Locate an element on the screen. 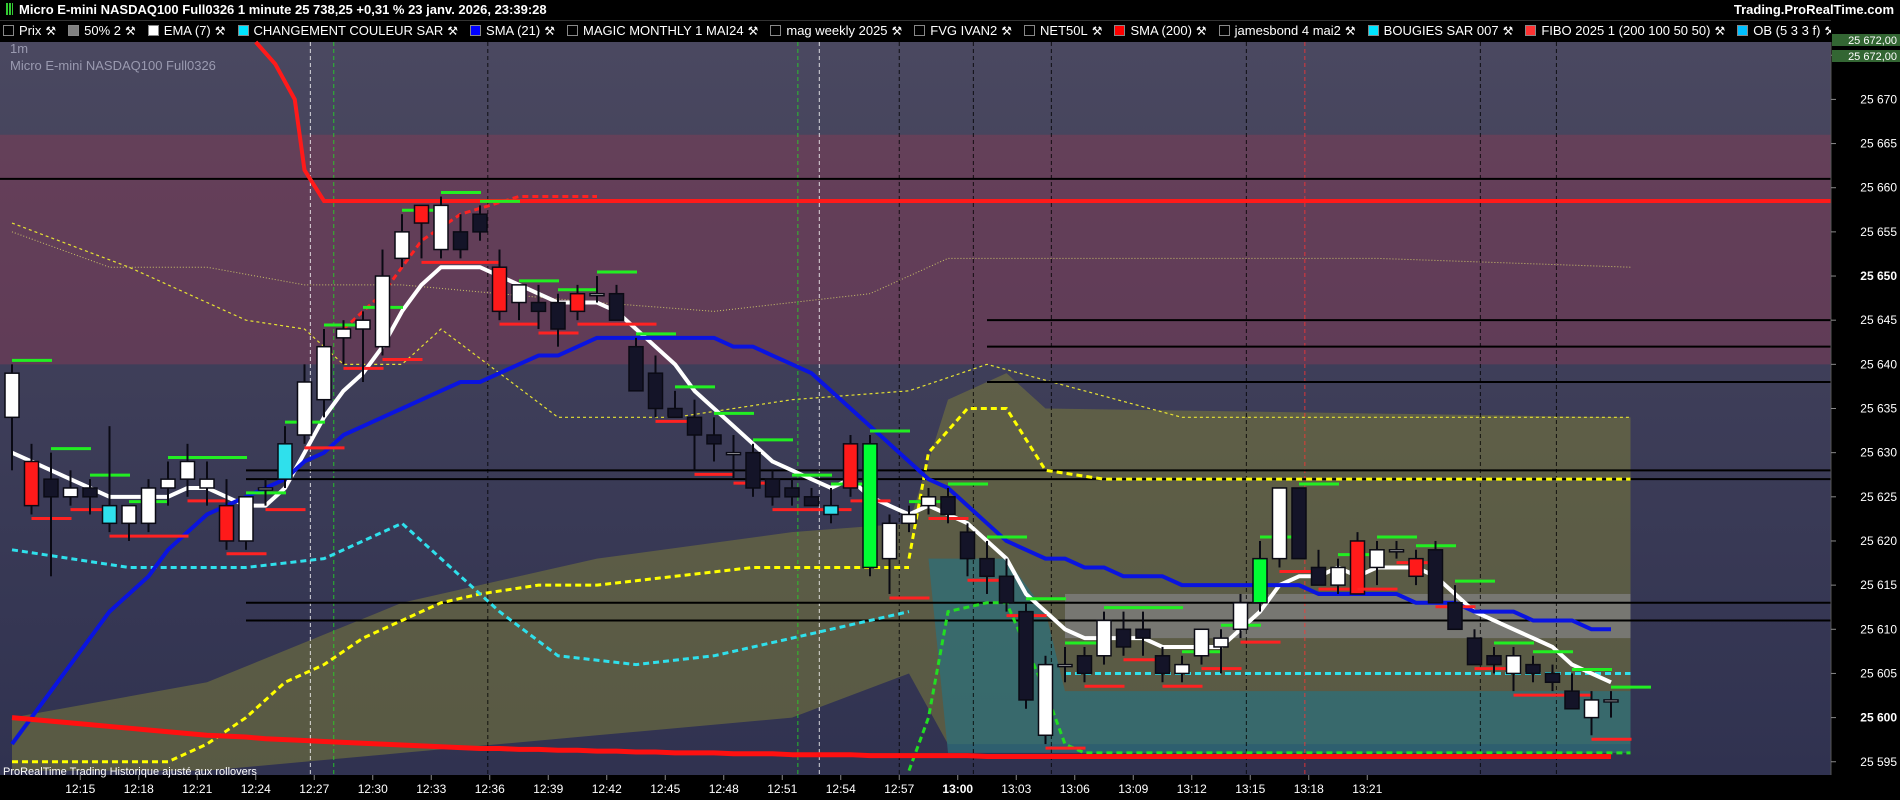  price-tick-label: 25 650 is located at coordinates (1878, 276).